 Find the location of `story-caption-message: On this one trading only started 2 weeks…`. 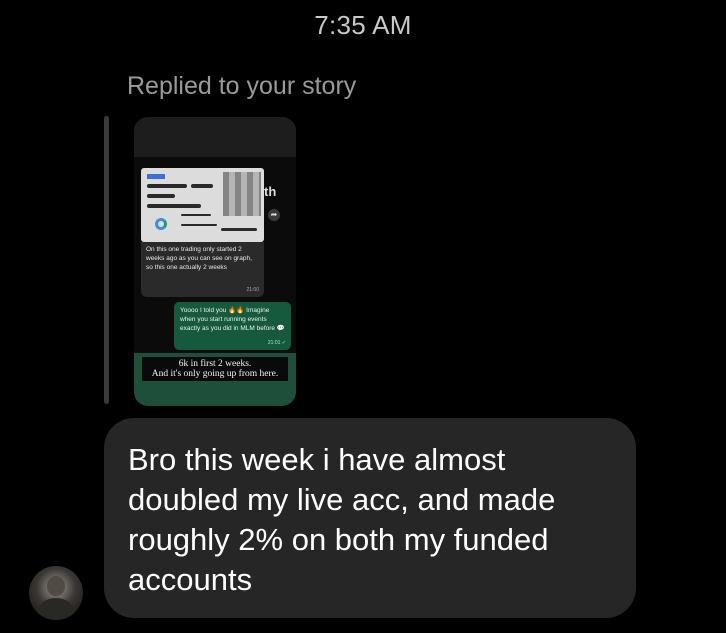

story-caption-message: On this one trading only started 2 weeks… is located at coordinates (202, 269).